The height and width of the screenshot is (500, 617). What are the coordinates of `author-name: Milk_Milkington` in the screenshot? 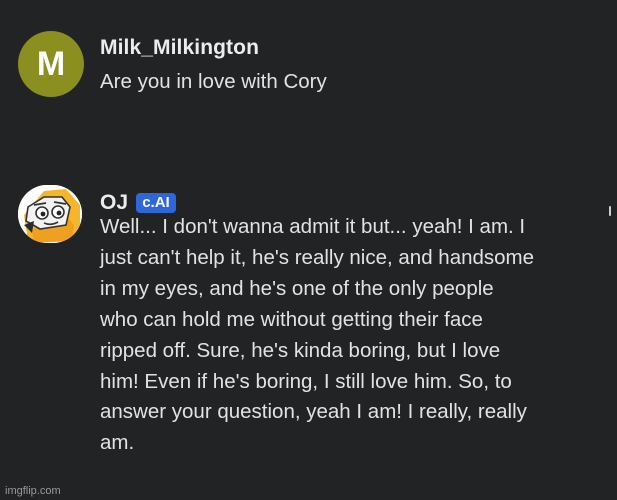 It's located at (179, 48).